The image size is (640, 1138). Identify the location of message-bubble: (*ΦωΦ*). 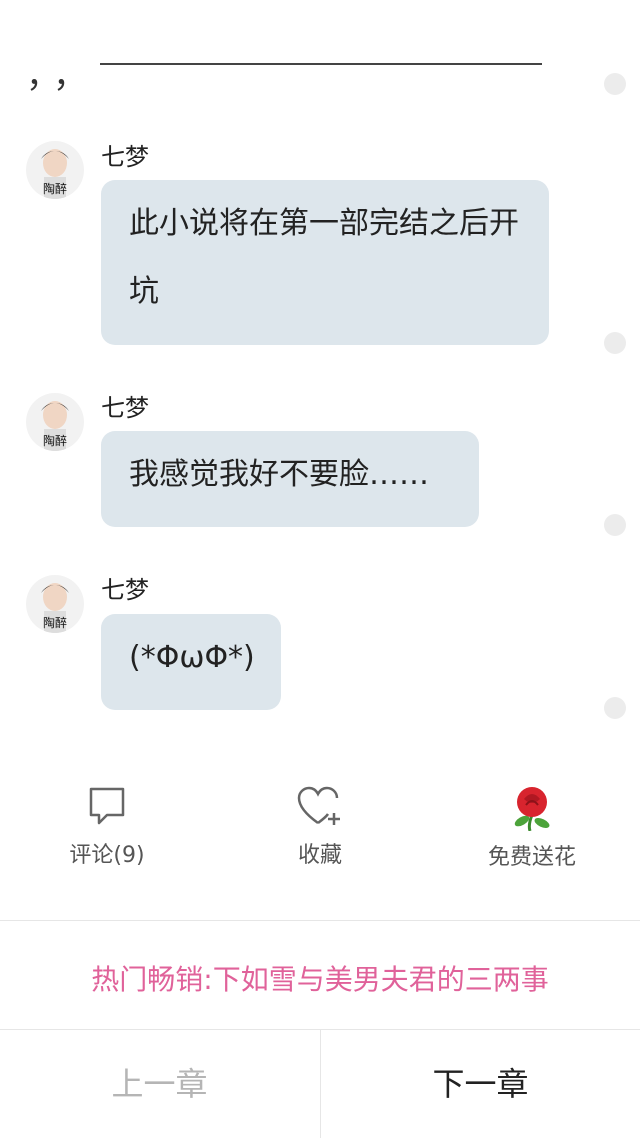
(191, 662).